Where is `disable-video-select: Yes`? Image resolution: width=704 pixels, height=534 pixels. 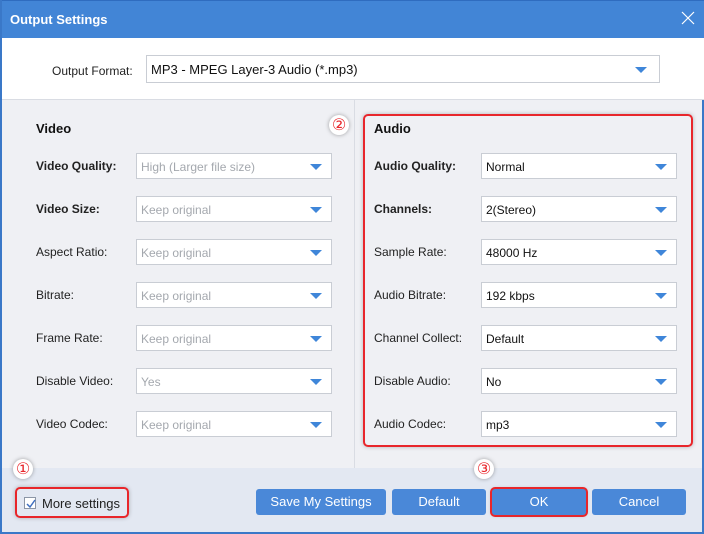 disable-video-select: Yes is located at coordinates (234, 381).